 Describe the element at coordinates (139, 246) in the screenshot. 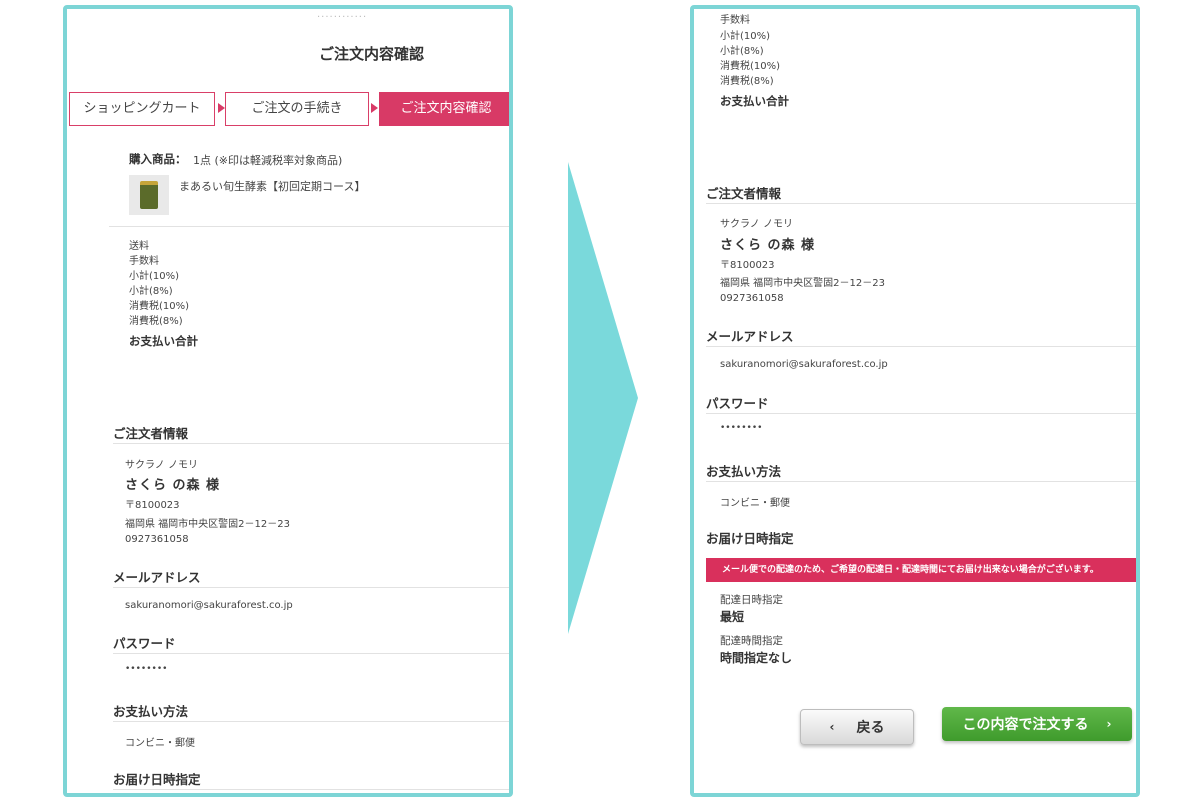

I see `fee-shipping: 送料` at that location.